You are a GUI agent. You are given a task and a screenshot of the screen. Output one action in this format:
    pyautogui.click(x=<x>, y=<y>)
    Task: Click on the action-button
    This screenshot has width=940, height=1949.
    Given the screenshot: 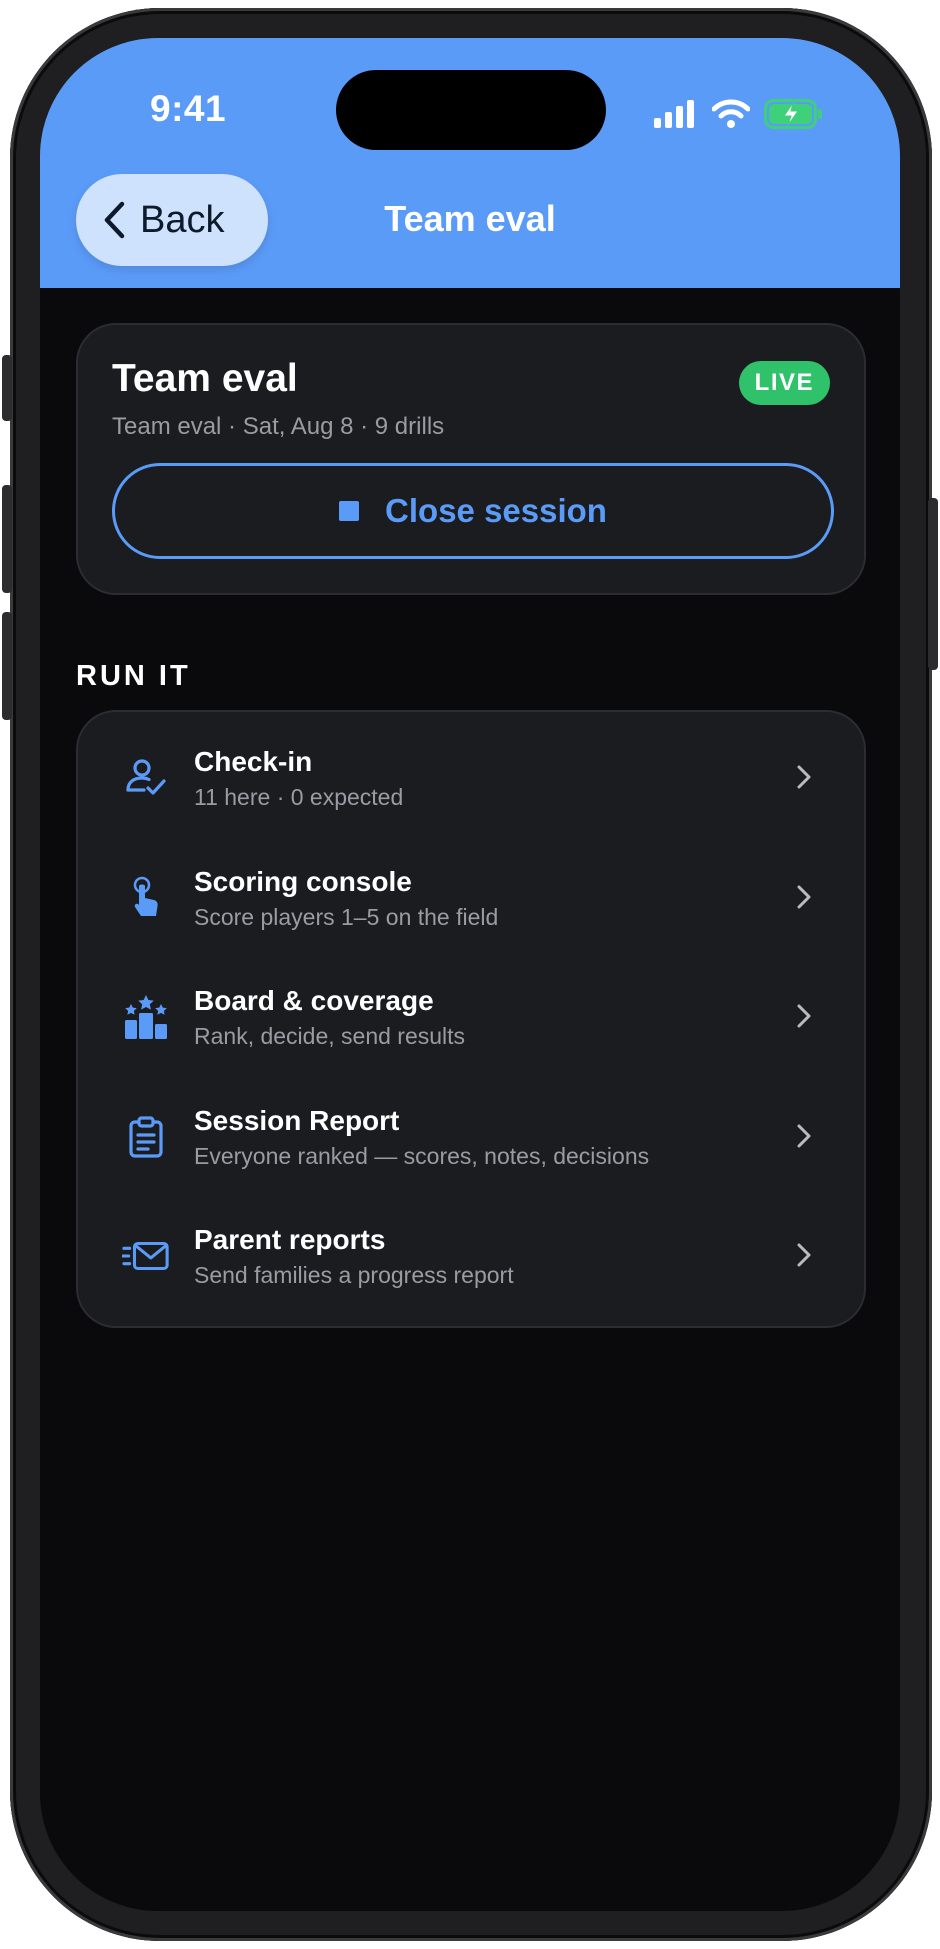 What is the action you would take?
    pyautogui.click(x=7, y=388)
    